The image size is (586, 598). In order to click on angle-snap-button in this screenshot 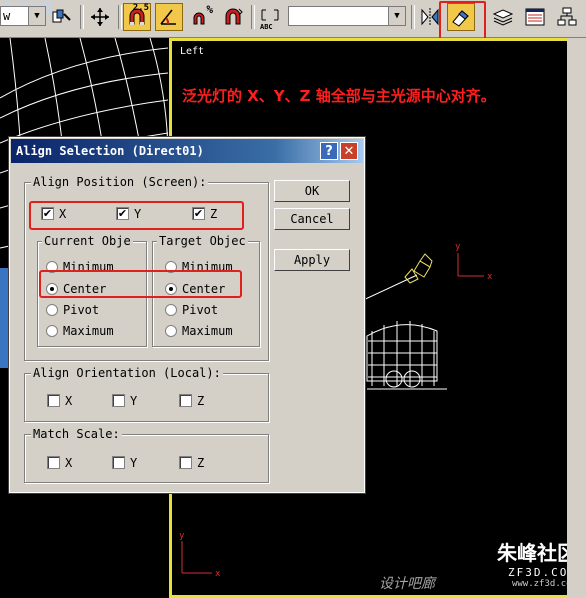, I will do `click(169, 17)`.